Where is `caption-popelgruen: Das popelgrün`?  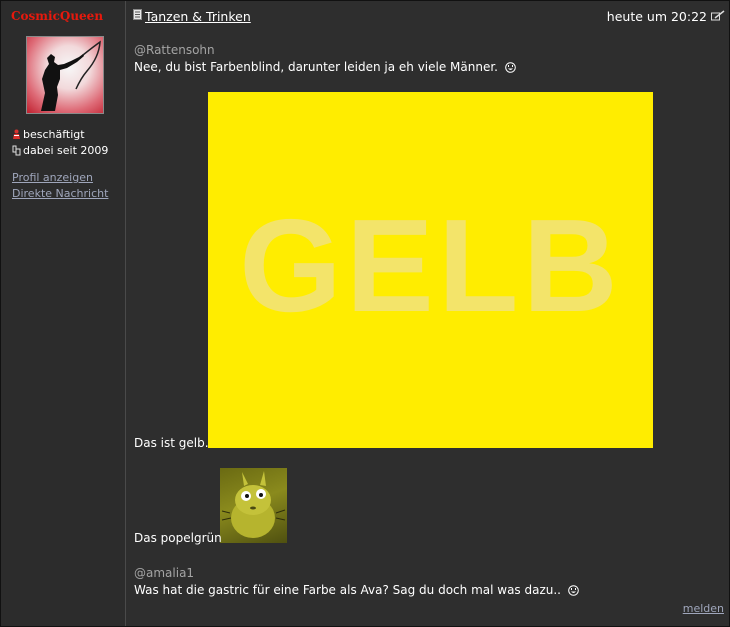 caption-popelgruen: Das popelgrün is located at coordinates (178, 538).